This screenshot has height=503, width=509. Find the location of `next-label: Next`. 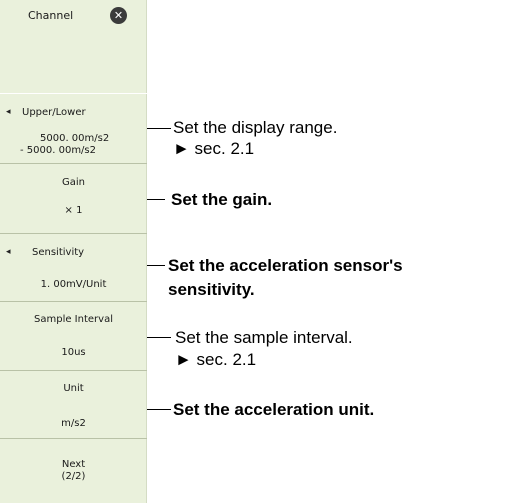

next-label: Next is located at coordinates (73, 464).